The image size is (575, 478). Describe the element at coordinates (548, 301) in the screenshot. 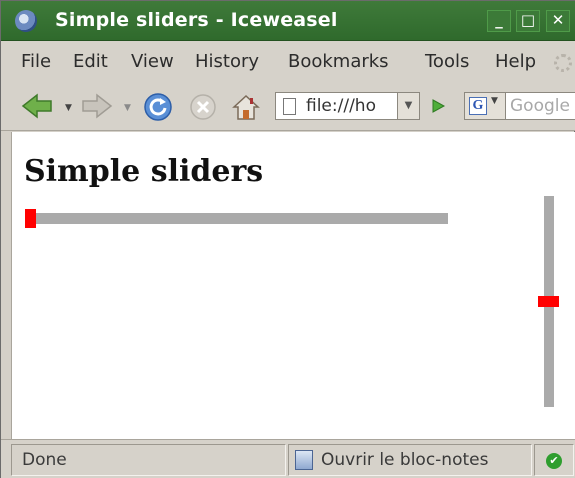

I see `vertical-slider-thumb` at that location.